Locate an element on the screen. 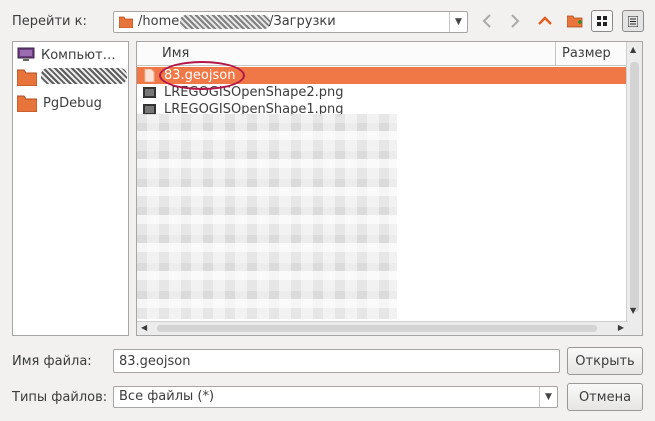 Image resolution: width=655 pixels, height=421 pixels. annotation-circle is located at coordinates (202, 75).